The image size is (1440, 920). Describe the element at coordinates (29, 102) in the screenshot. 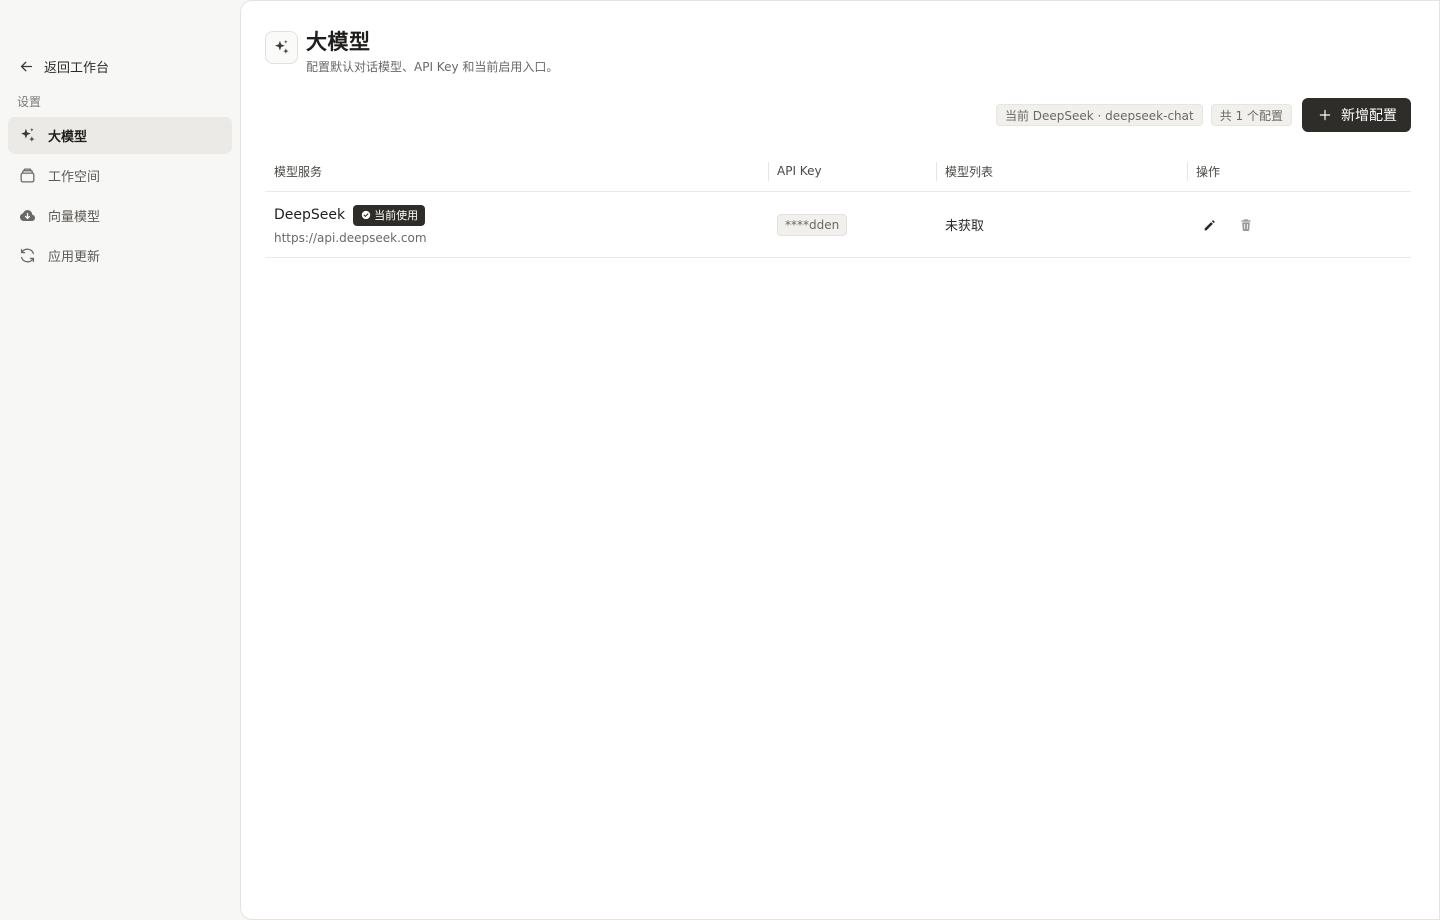

I see `settings-section-label: 设置` at that location.